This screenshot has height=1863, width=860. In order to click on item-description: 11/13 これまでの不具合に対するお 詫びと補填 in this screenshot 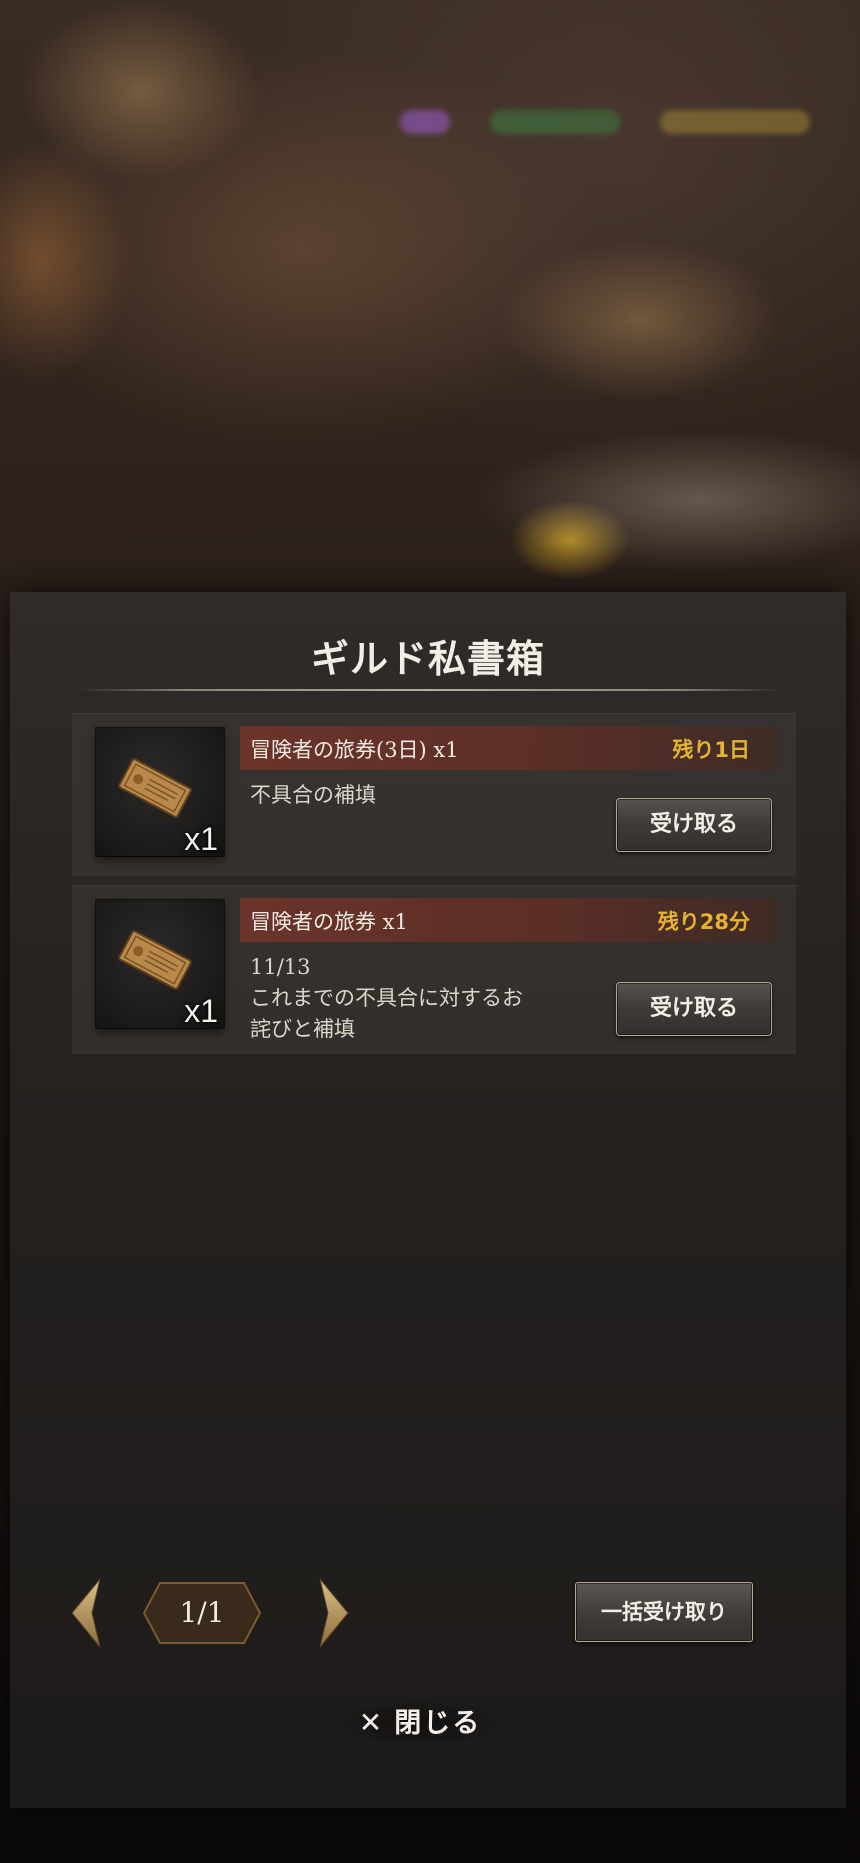, I will do `click(386, 998)`.